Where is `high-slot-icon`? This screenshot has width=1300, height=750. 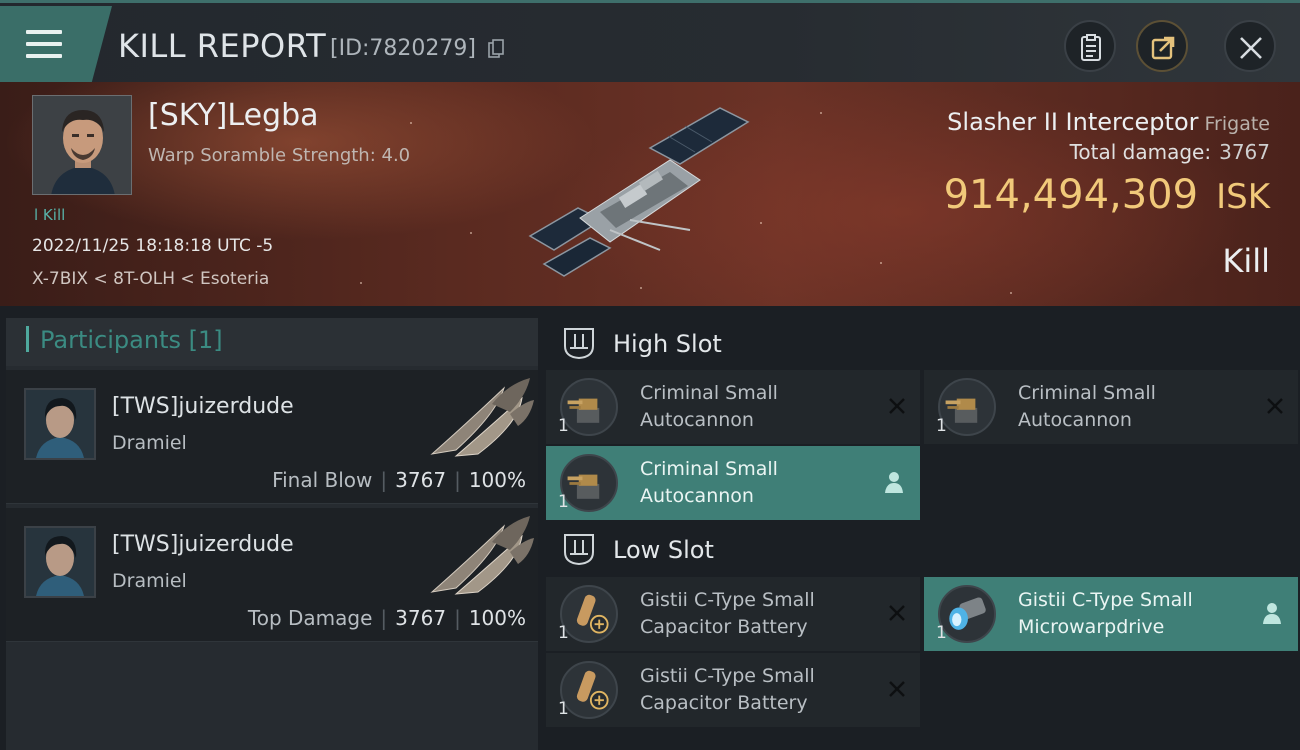
high-slot-icon is located at coordinates (579, 344).